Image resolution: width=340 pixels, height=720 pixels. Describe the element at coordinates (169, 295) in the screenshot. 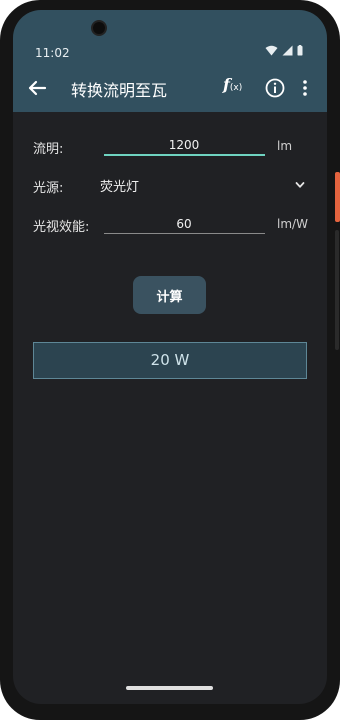

I see `calculate-button: 计算` at that location.